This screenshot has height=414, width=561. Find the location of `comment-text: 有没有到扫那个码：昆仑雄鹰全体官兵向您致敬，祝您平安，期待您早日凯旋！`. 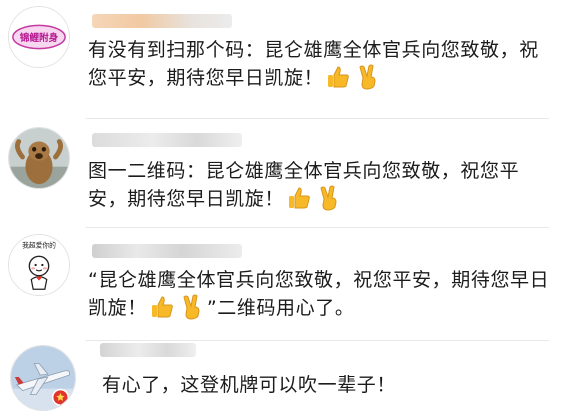

comment-text: 有没有到扫那个码：昆仑雄鹰全体官兵向您致敬，祝您平安，期待您早日凯旋！ is located at coordinates (323, 64).